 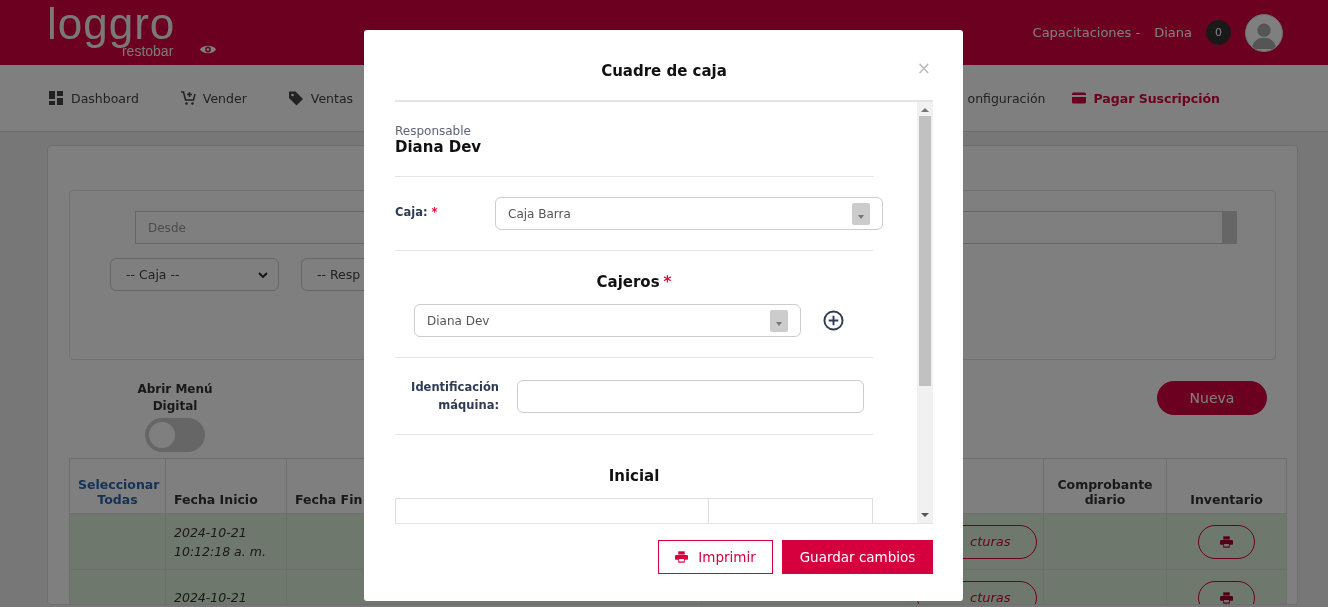 What do you see at coordinates (411, 211) in the screenshot?
I see `field-label: Caja:` at bounding box center [411, 211].